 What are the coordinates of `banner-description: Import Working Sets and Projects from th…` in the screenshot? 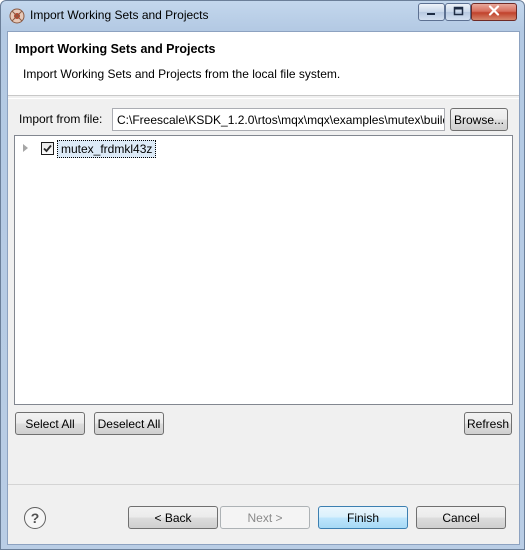 It's located at (182, 74).